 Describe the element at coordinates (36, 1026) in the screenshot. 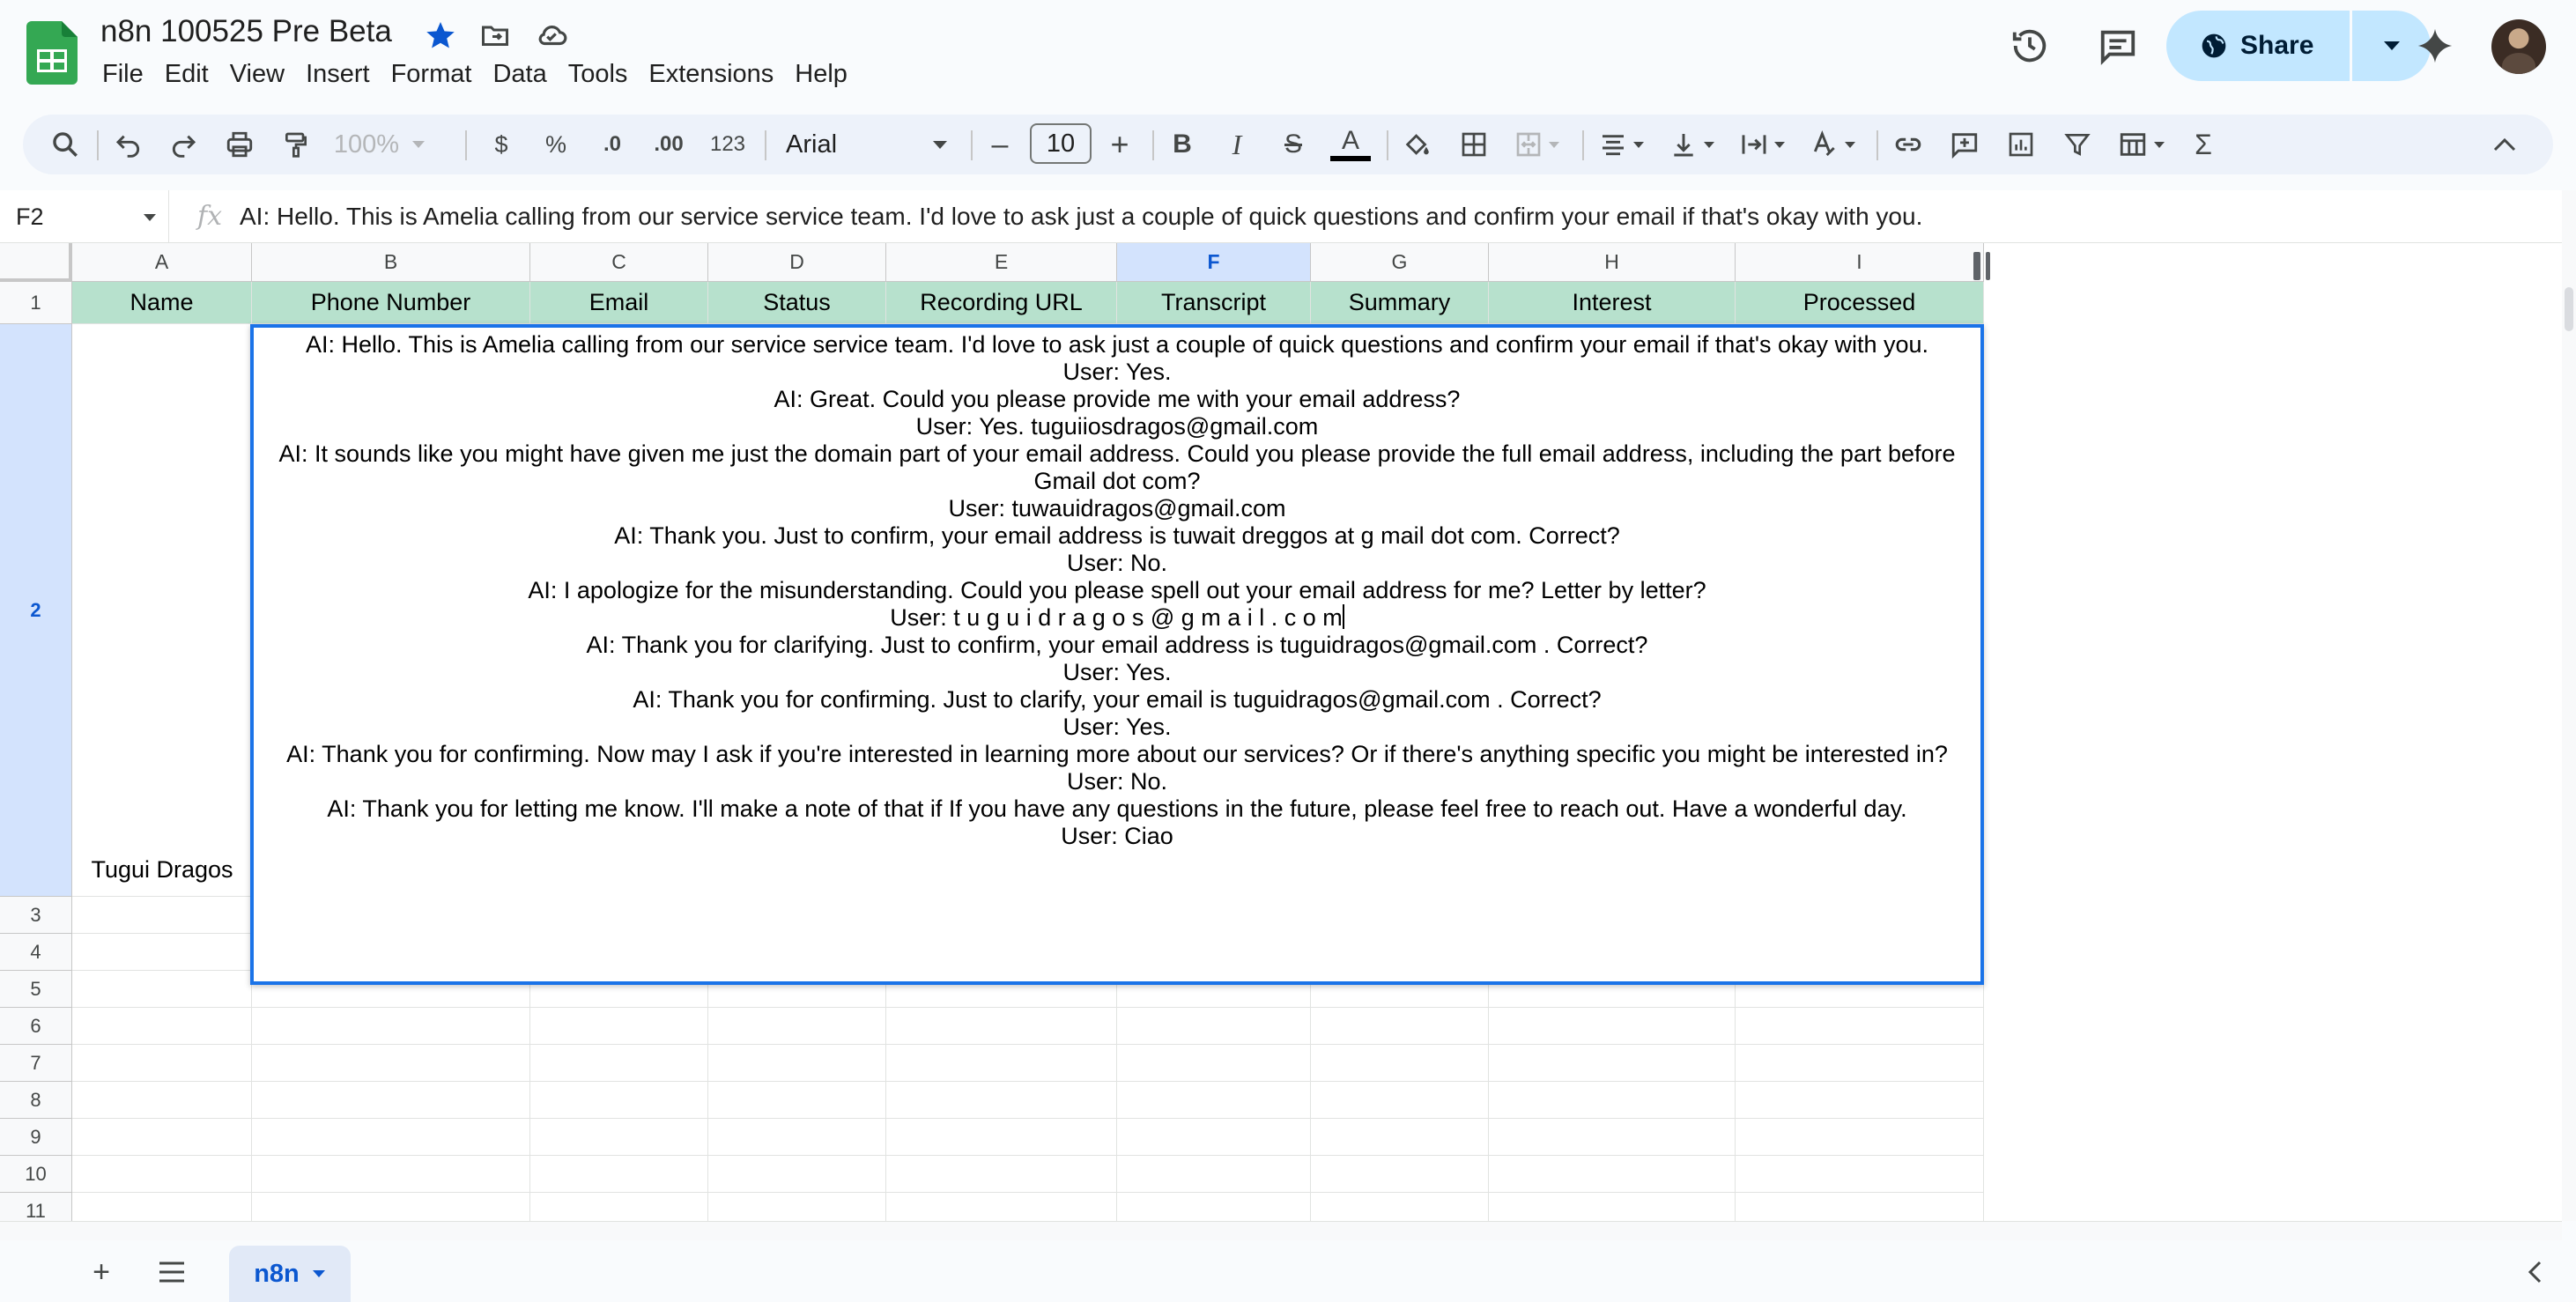

I see `row-header: 6` at that location.